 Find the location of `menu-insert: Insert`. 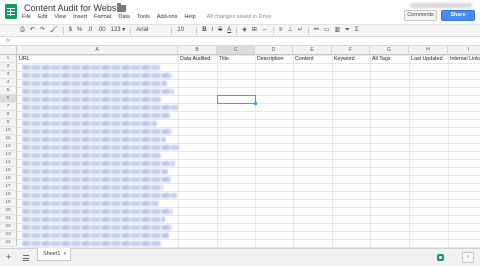

menu-insert: Insert is located at coordinates (80, 17).